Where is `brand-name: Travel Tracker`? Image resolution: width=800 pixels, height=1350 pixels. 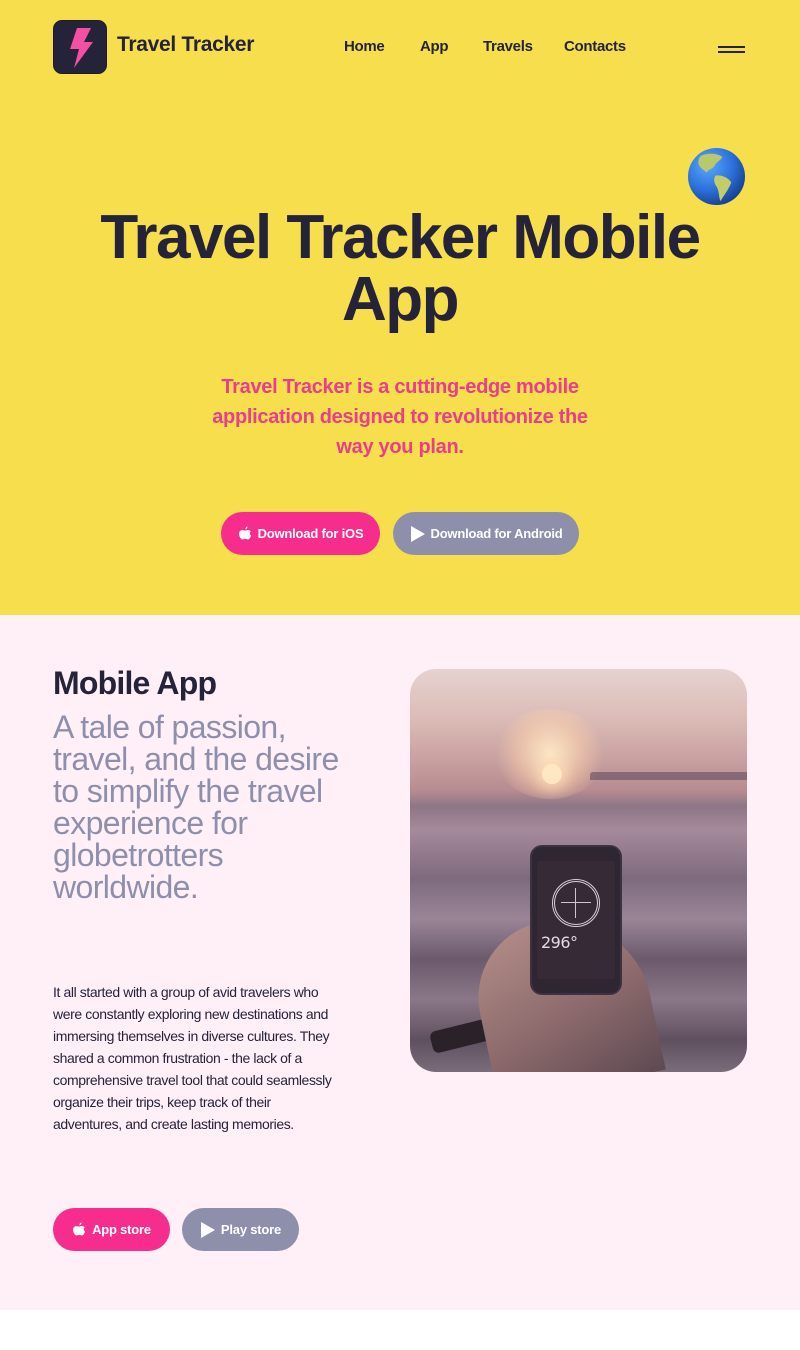 brand-name: Travel Tracker is located at coordinates (185, 45).